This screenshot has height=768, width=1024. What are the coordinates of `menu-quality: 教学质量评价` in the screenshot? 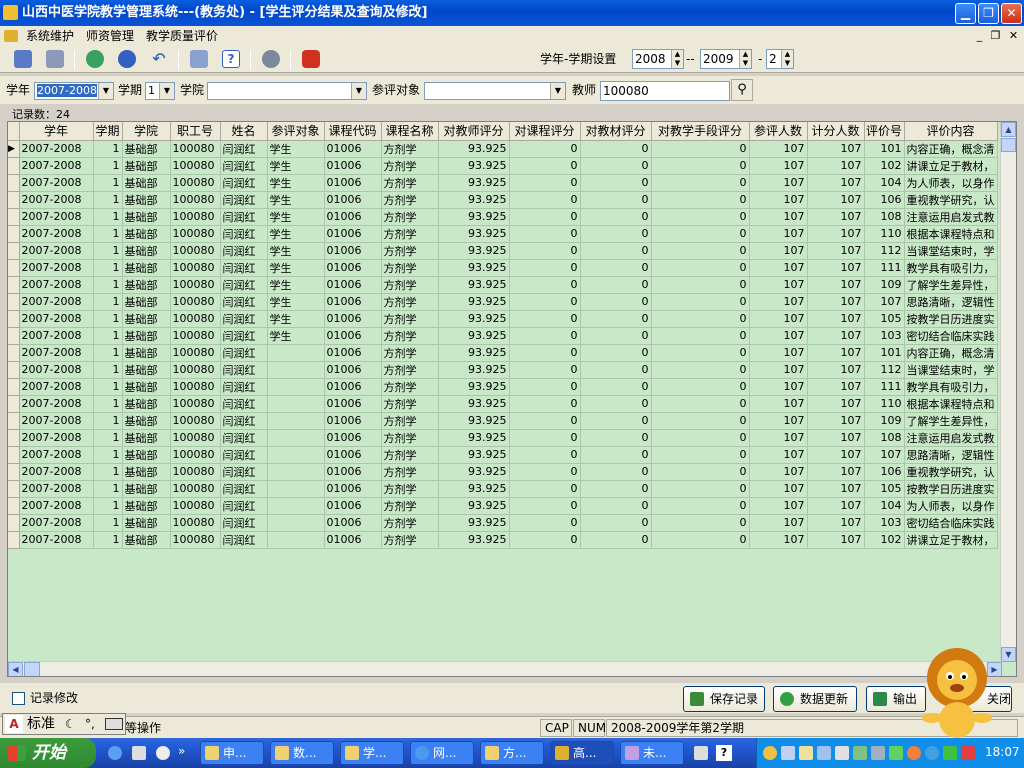 It's located at (182, 36).